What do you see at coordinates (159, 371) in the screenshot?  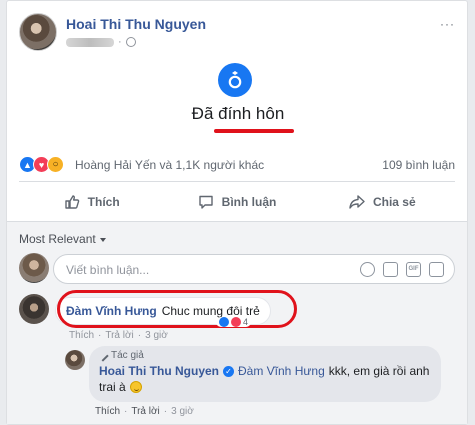 I see `reply-author-name: Hoai Thi Thu Nguyen` at bounding box center [159, 371].